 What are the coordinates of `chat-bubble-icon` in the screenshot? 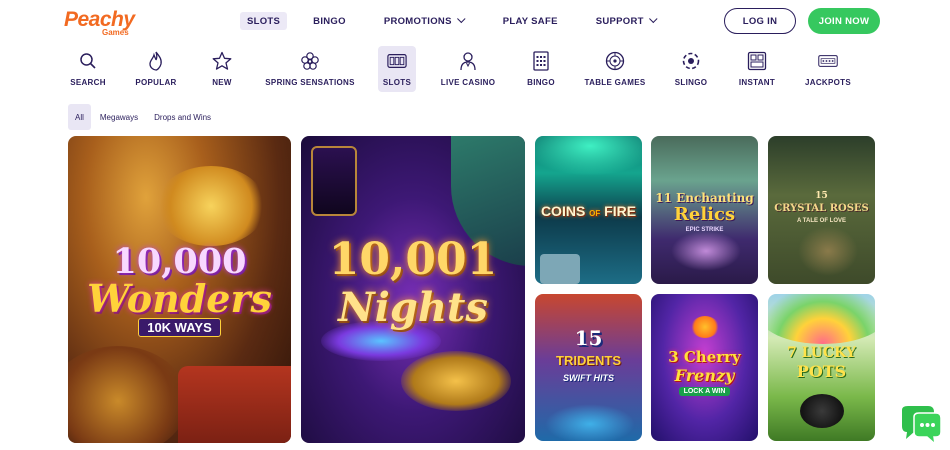 It's located at (922, 426).